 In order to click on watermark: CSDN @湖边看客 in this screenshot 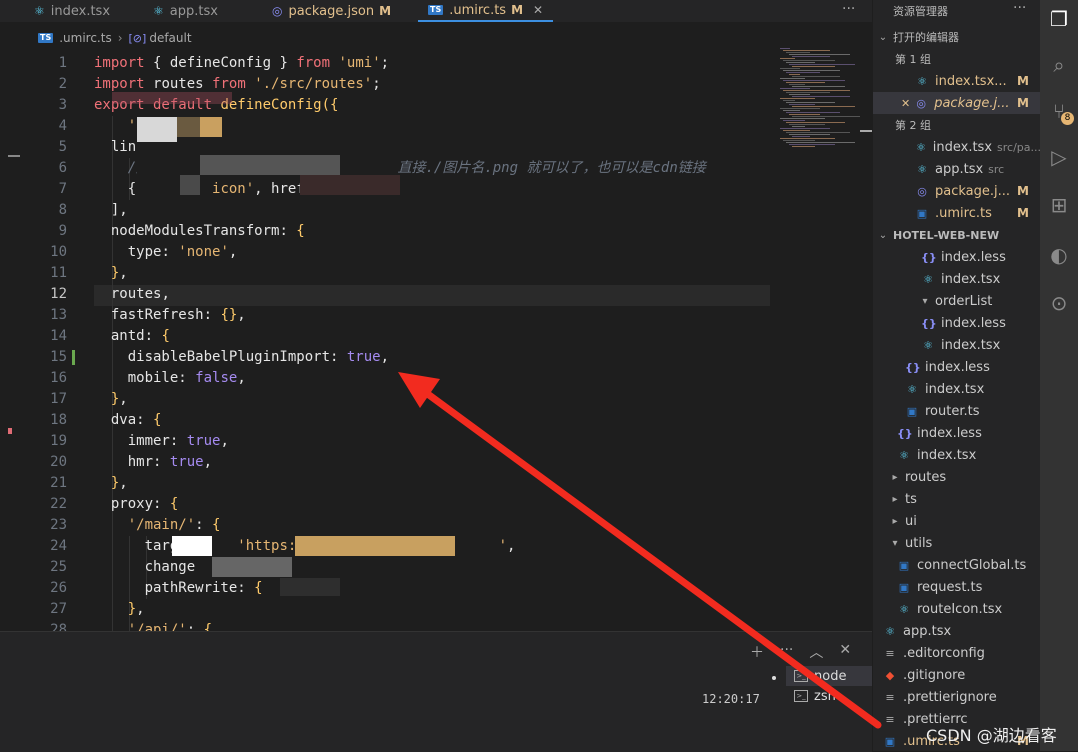, I will do `click(991, 735)`.